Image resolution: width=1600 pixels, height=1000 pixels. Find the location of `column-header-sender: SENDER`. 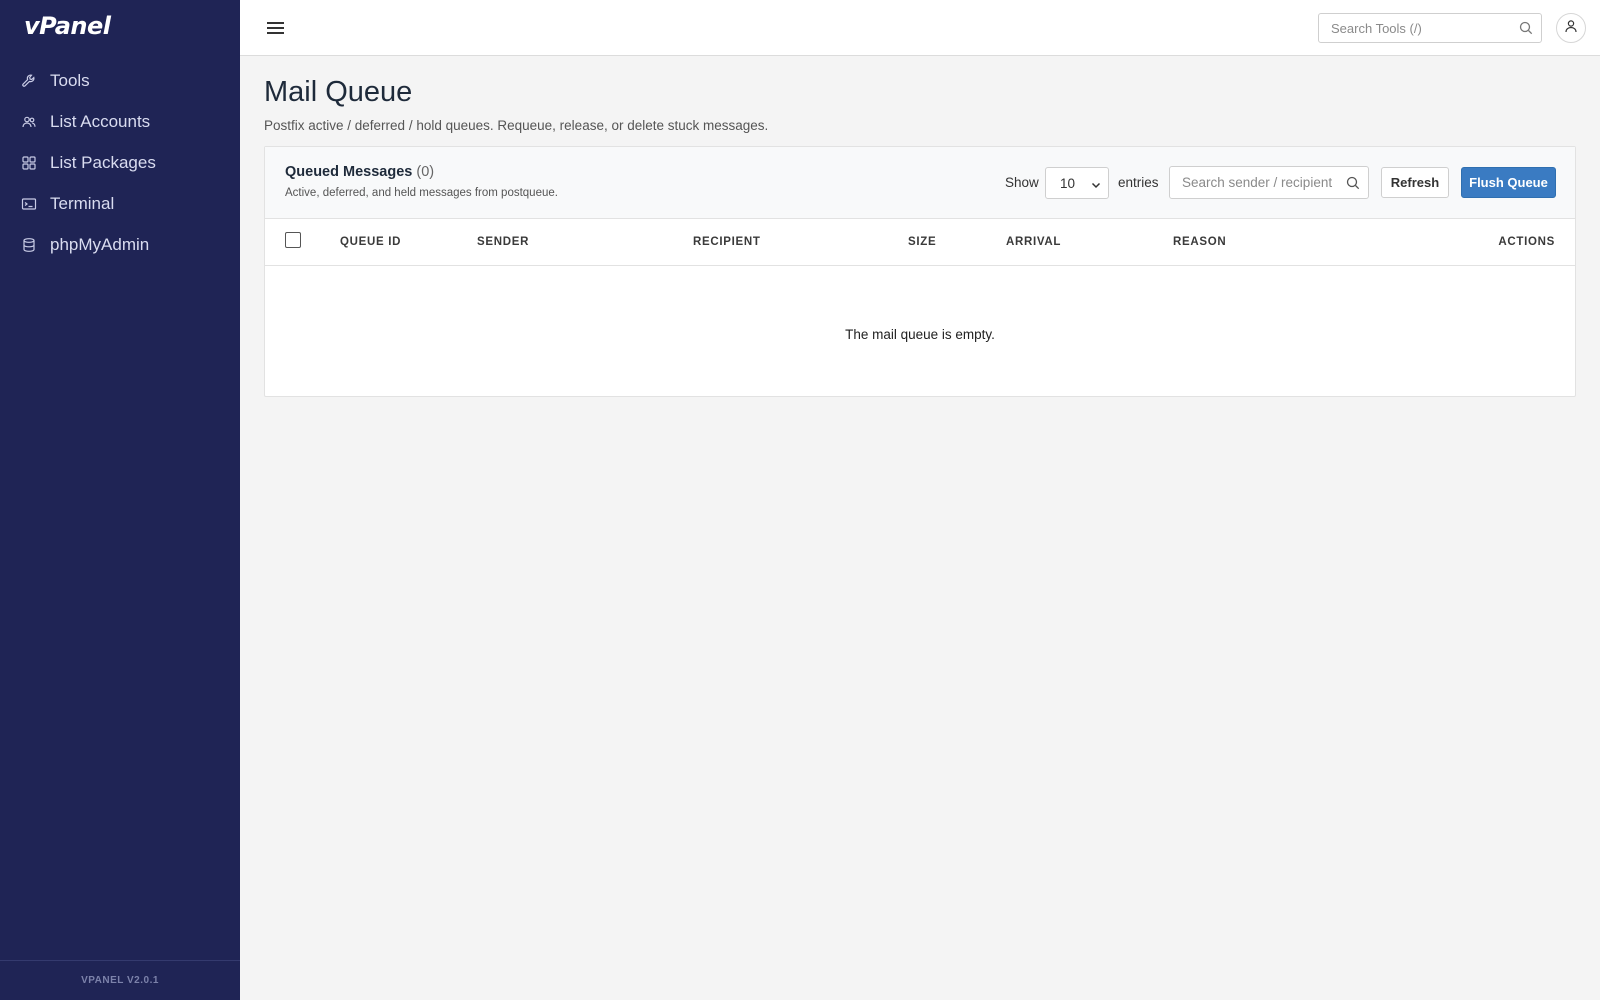

column-header-sender: SENDER is located at coordinates (503, 242).